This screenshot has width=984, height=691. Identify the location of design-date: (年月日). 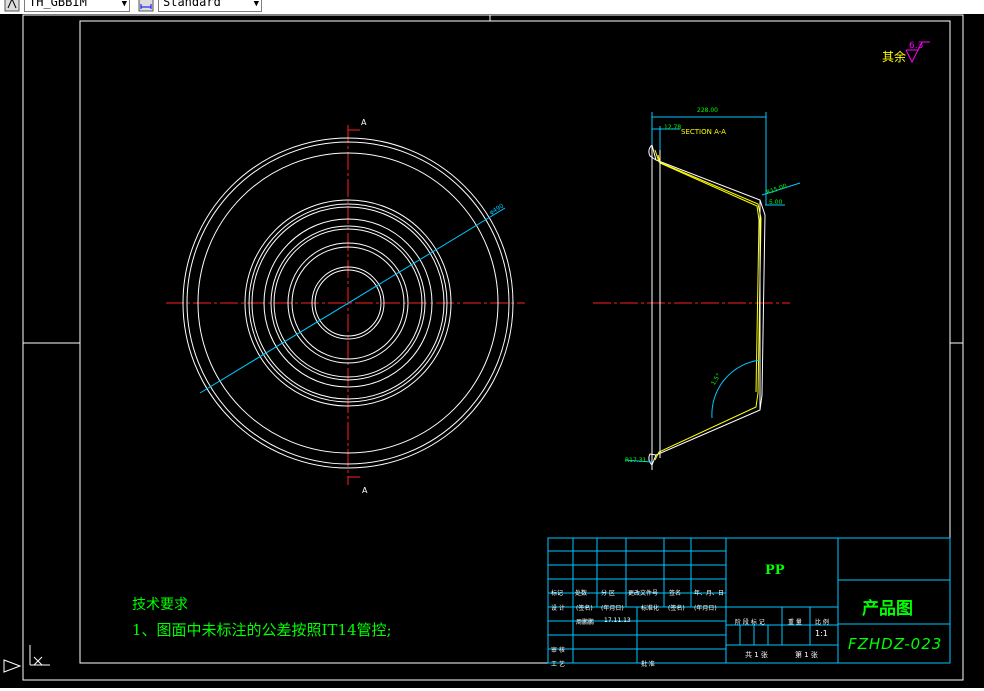
(612, 608).